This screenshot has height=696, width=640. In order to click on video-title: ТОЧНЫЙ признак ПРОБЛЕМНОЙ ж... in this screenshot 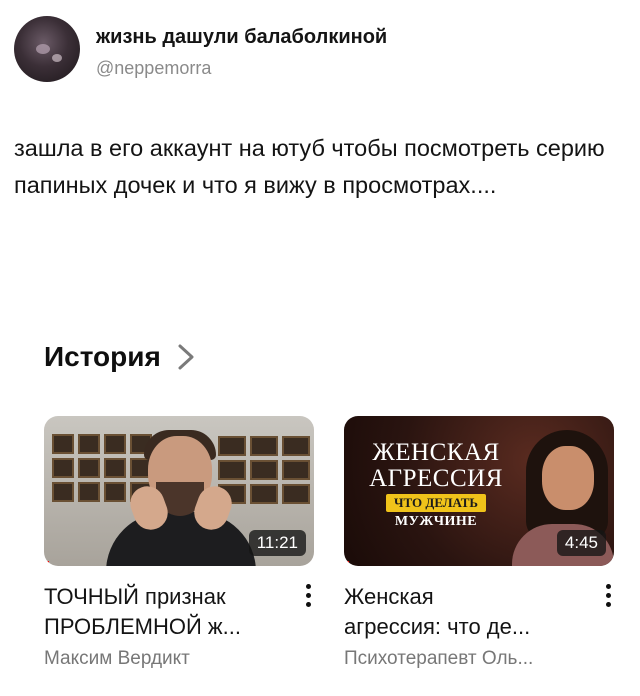, I will do `click(164, 612)`.